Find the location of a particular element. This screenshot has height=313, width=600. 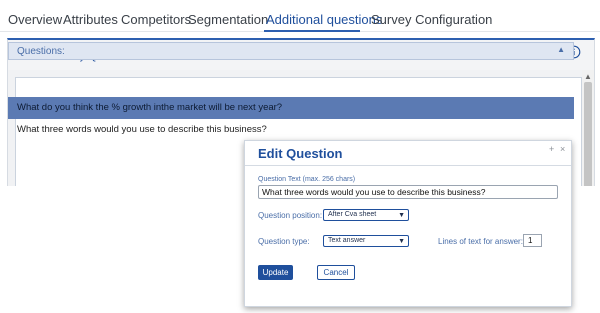

close-icon: × is located at coordinates (562, 149).